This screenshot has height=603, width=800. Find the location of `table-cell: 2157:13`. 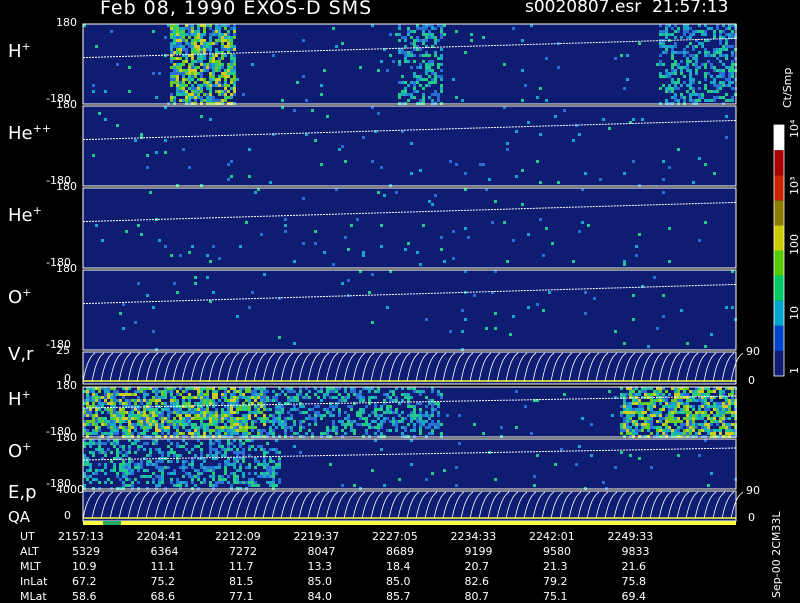

table-cell: 2157:13 is located at coordinates (81, 536).